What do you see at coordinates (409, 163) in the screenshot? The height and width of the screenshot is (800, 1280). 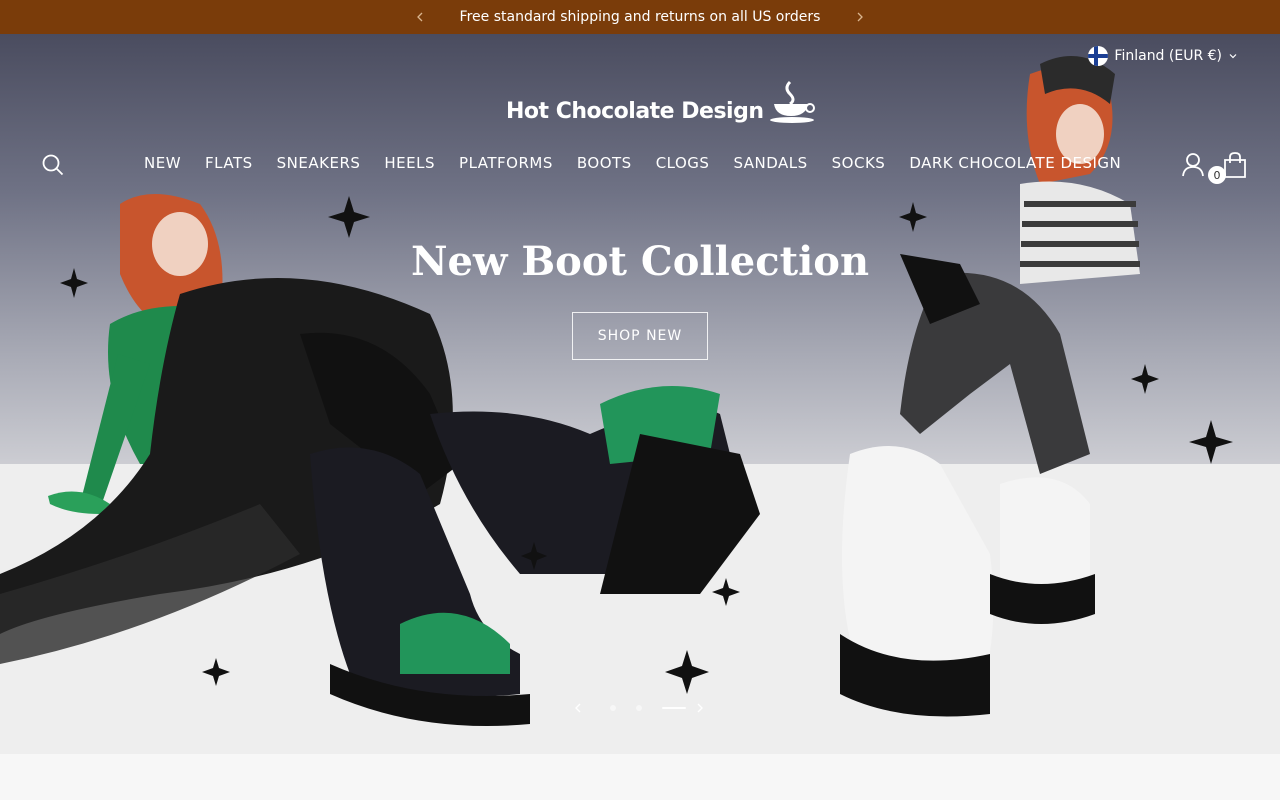 I see `nav-item-heels: HEELS` at bounding box center [409, 163].